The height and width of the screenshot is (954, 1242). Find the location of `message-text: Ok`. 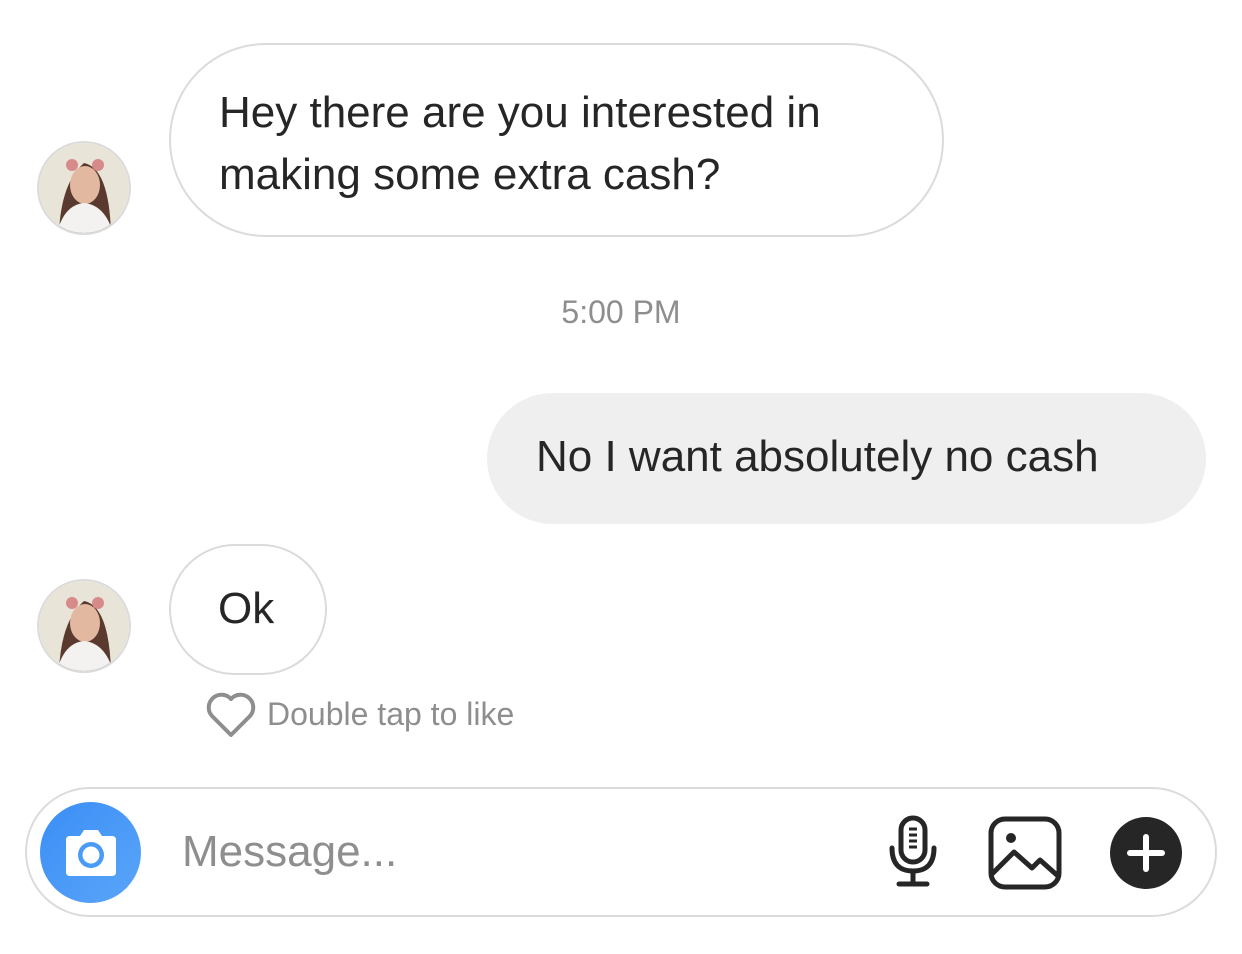

message-text: Ok is located at coordinates (246, 608).